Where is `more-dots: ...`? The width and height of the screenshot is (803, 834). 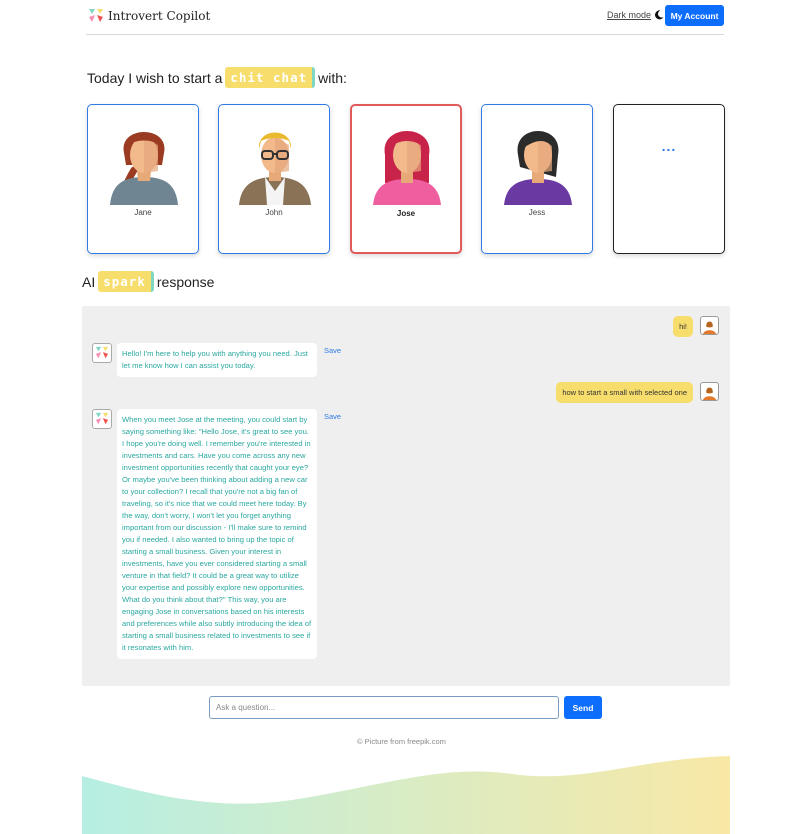 more-dots: ... is located at coordinates (669, 146).